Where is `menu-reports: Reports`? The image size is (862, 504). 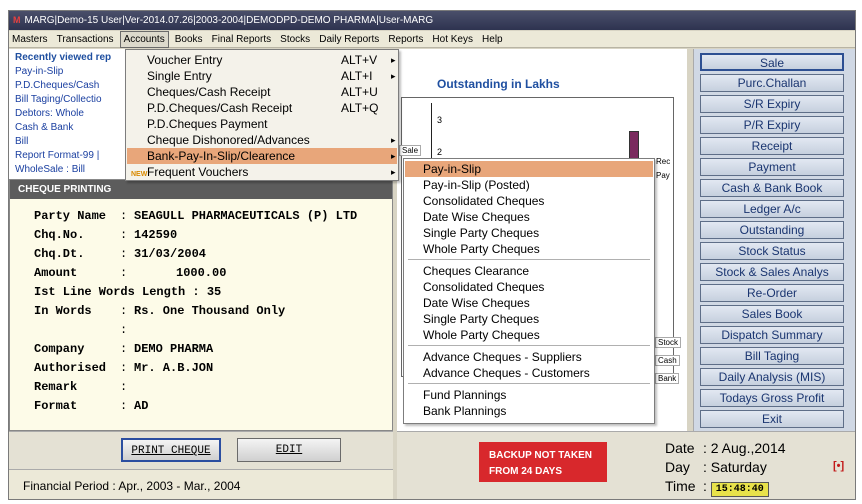 menu-reports: Reports is located at coordinates (405, 39).